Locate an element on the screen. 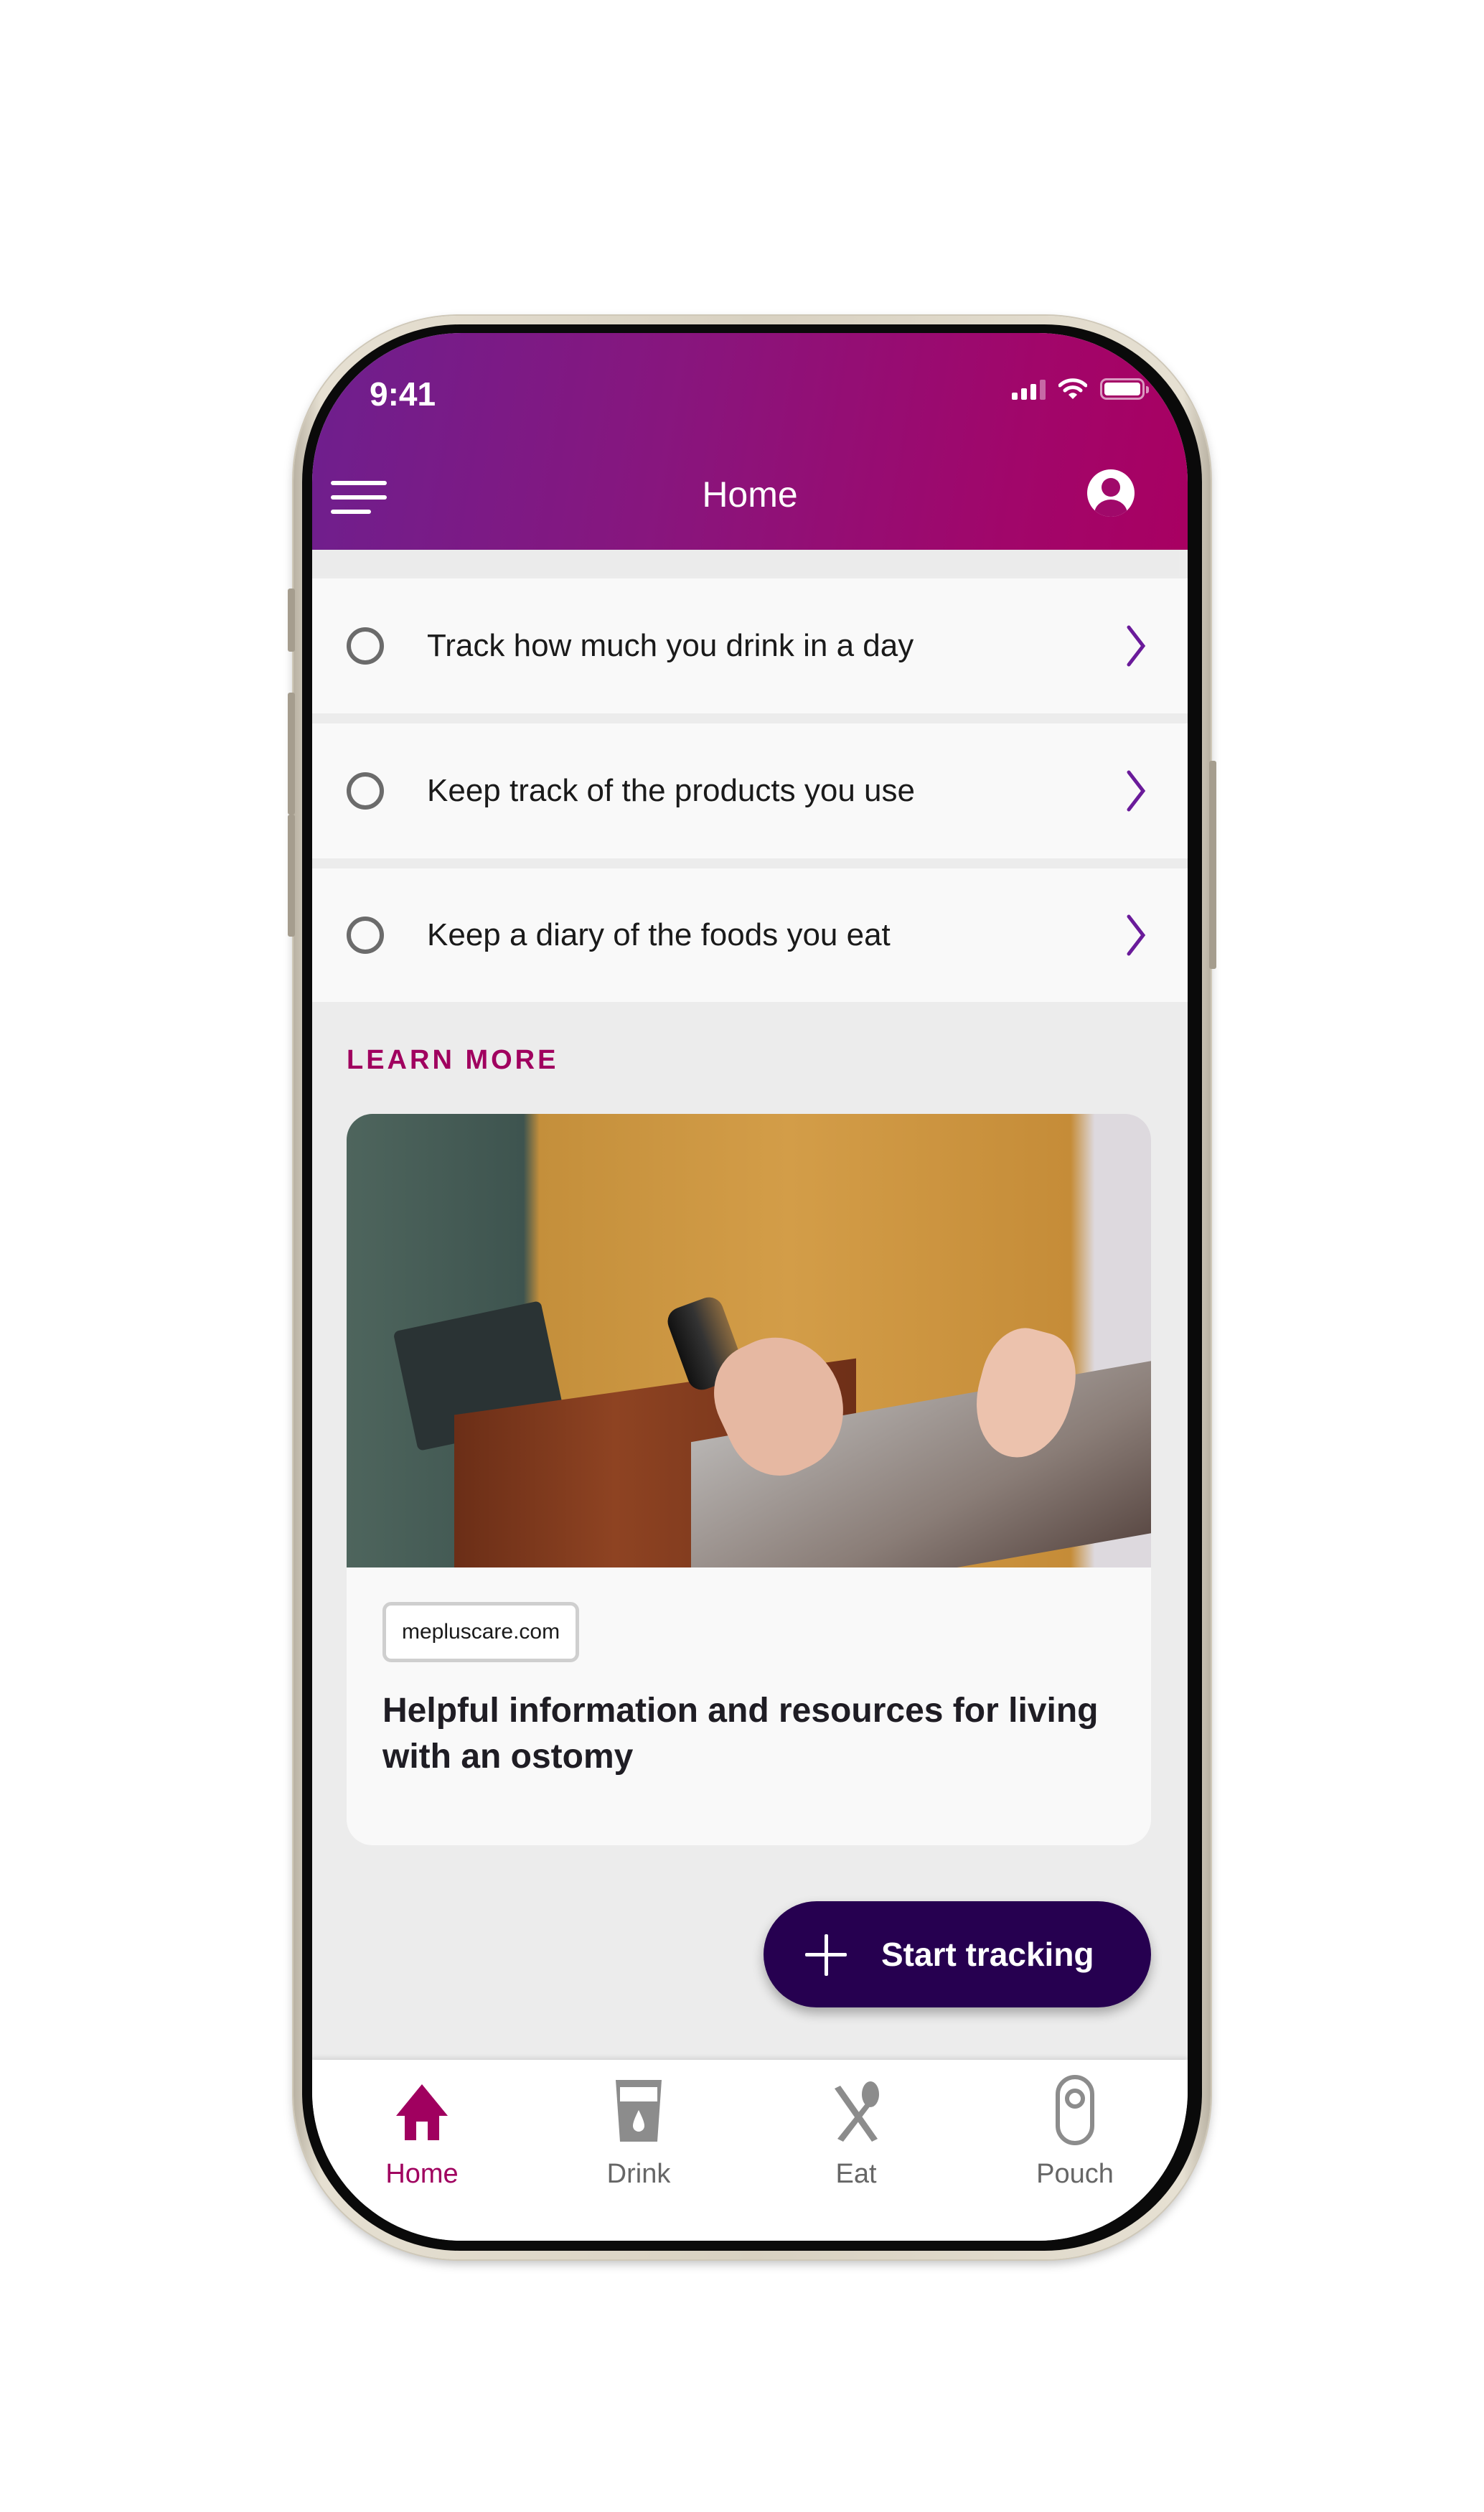  task-item-foods: Keep a diary of the foods you eat is located at coordinates (750, 935).